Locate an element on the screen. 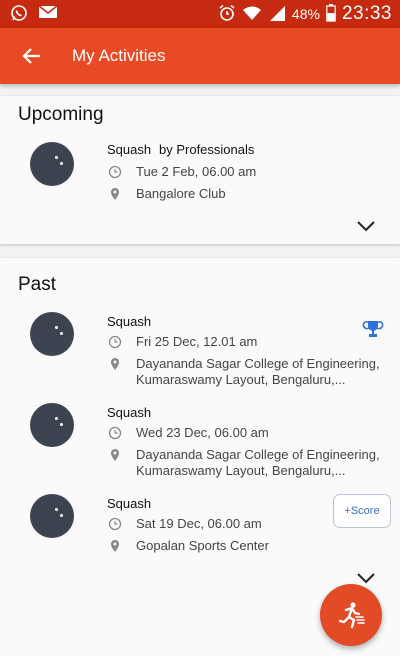 This screenshot has height=656, width=400. past-title: Past is located at coordinates (37, 284).